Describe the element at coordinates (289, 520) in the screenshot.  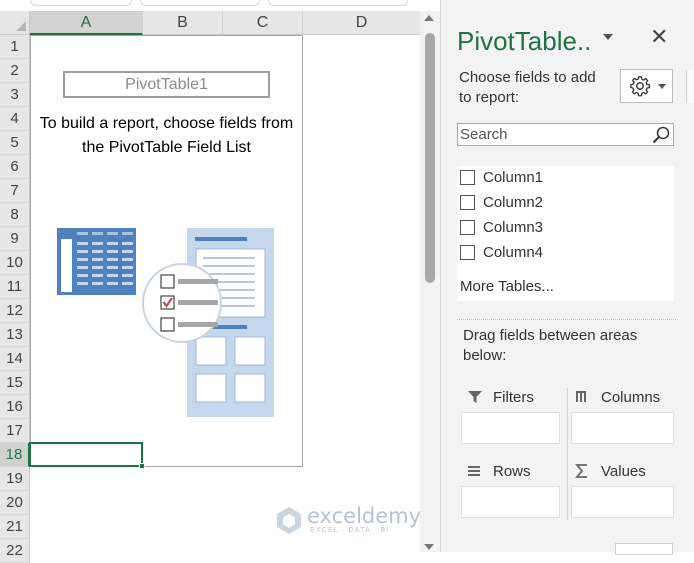
I see `exceldemy-logo-icon` at that location.